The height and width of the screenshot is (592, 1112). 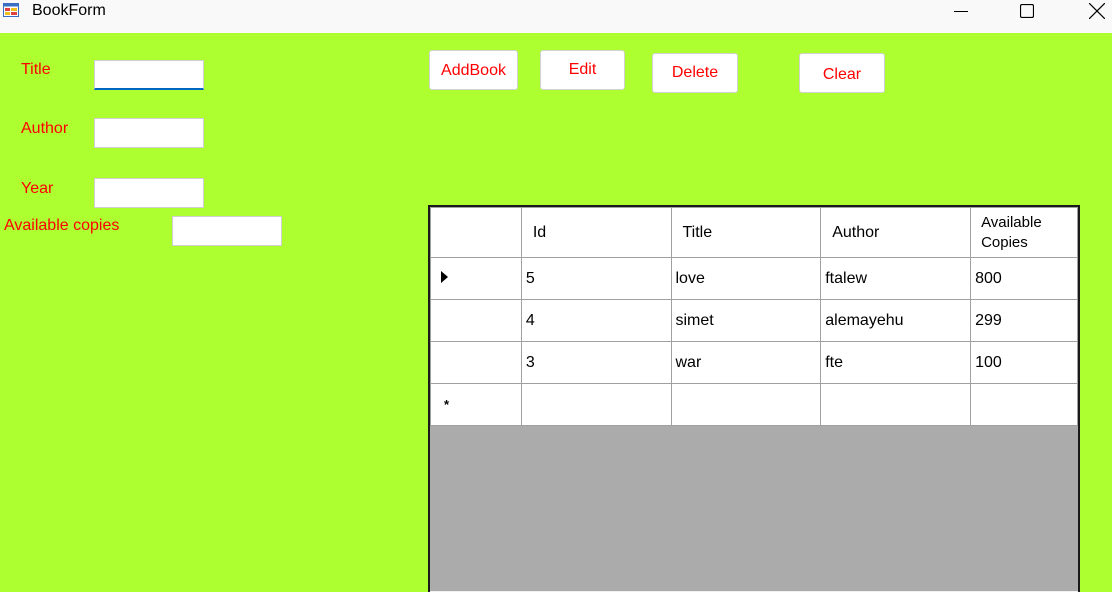 I want to click on clear-button: Clear, so click(x=842, y=73).